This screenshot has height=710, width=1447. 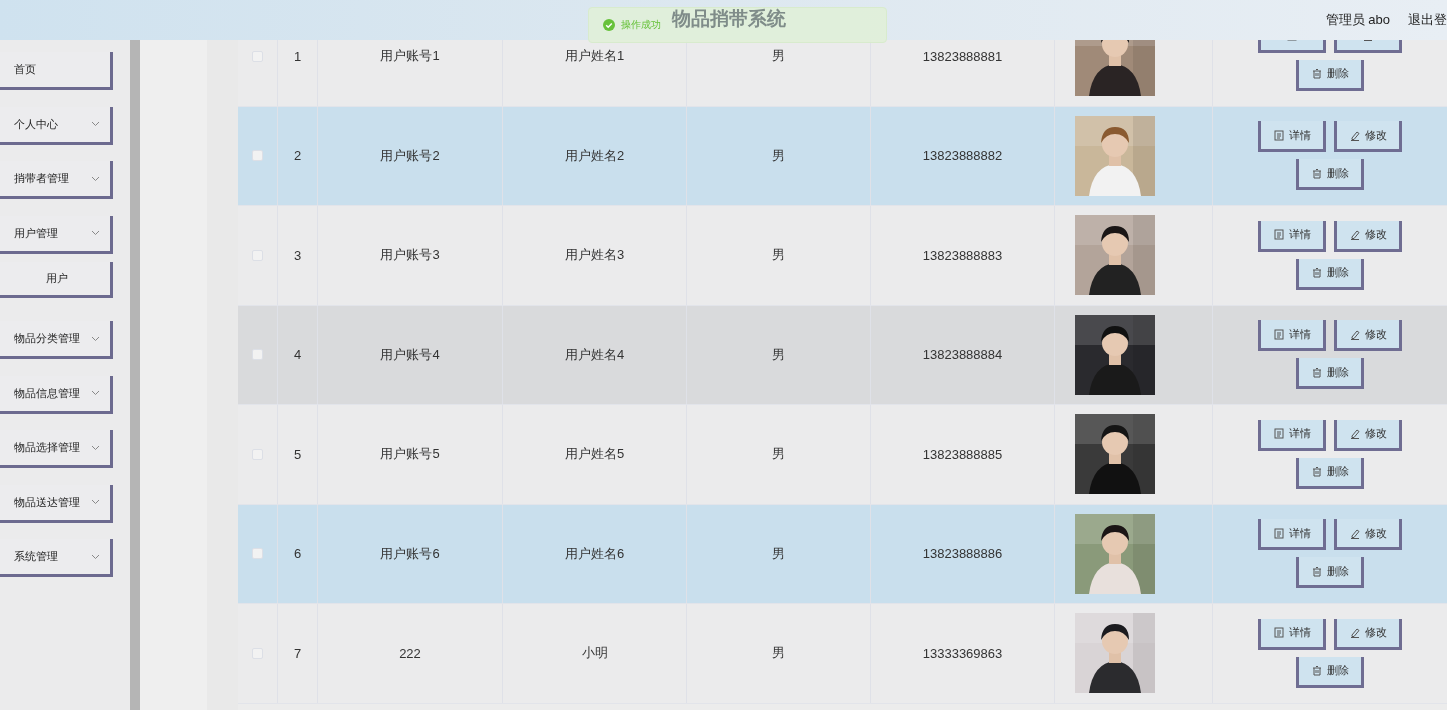 What do you see at coordinates (56, 125) in the screenshot?
I see `sidebar-item: 个人中心` at bounding box center [56, 125].